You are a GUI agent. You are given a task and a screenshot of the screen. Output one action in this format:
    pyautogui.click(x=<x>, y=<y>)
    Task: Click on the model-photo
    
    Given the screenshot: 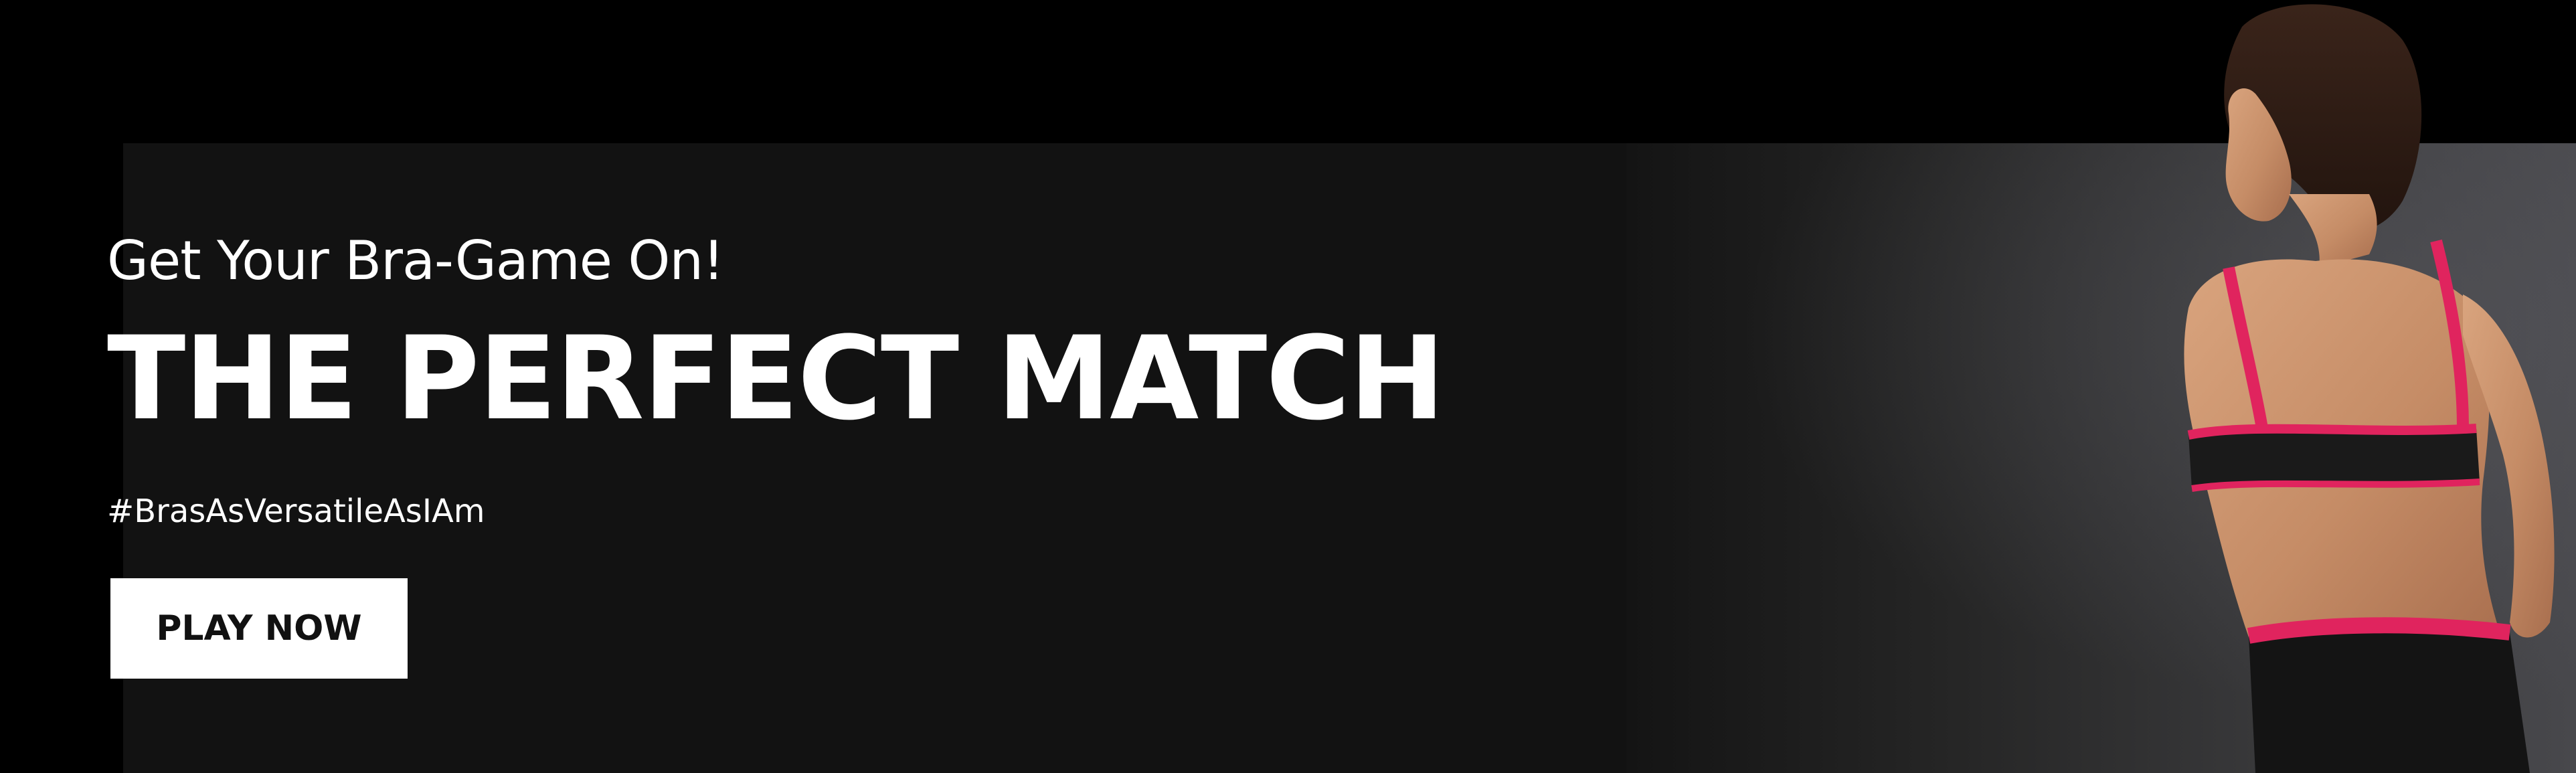 What is the action you would take?
    pyautogui.click(x=2369, y=388)
    